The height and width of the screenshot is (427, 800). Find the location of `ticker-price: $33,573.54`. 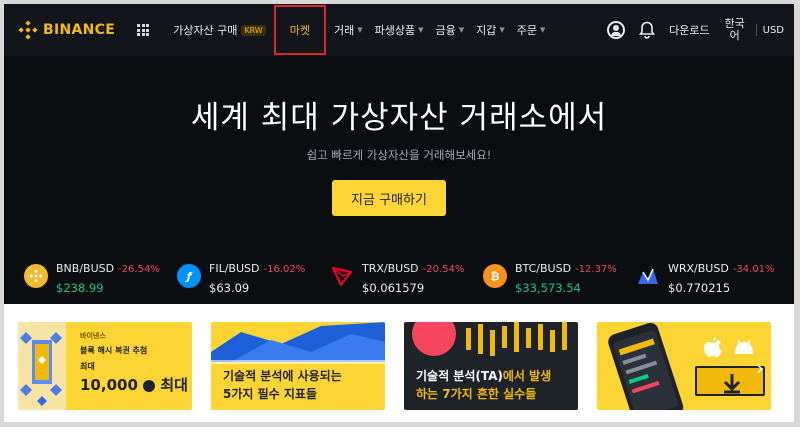

ticker-price: $33,573.54 is located at coordinates (548, 288).